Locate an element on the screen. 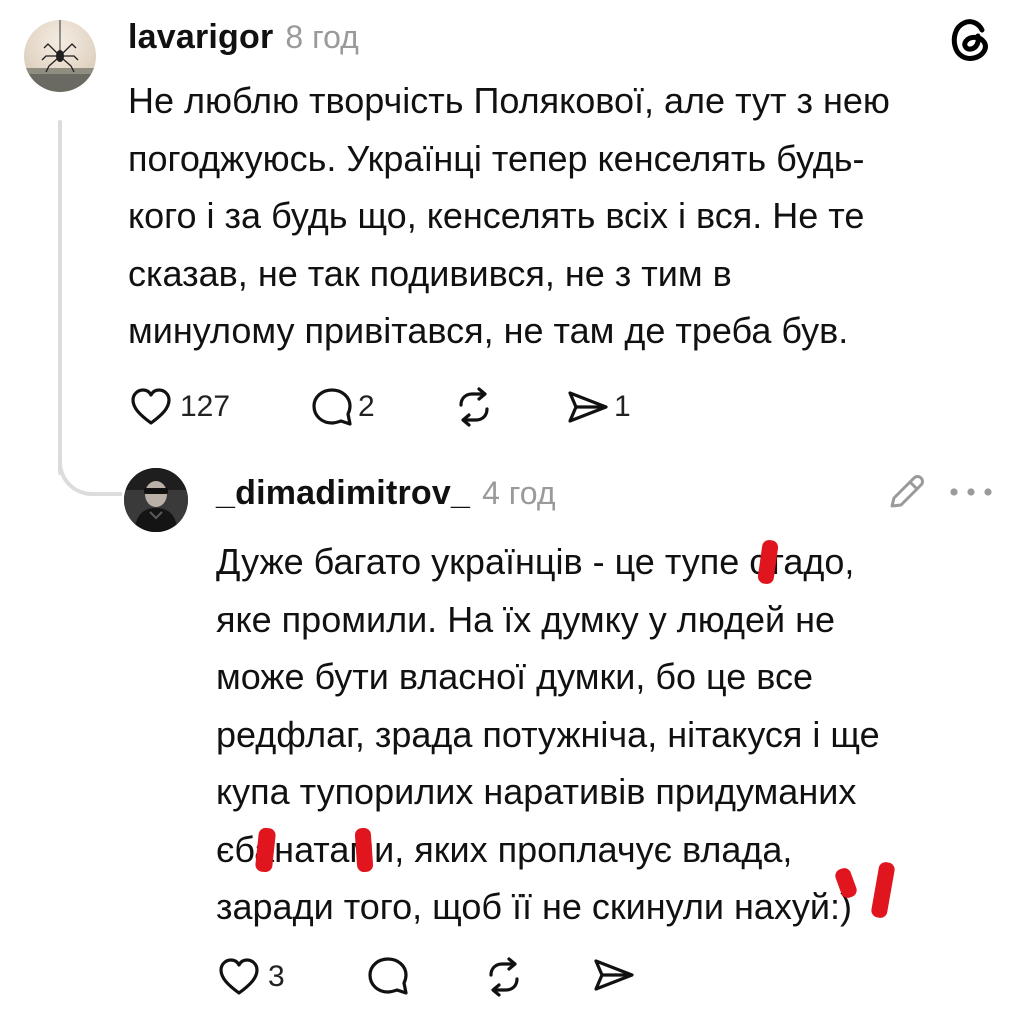 The height and width of the screenshot is (1024, 1024). post-header: lavarigor 8 год is located at coordinates (243, 42).